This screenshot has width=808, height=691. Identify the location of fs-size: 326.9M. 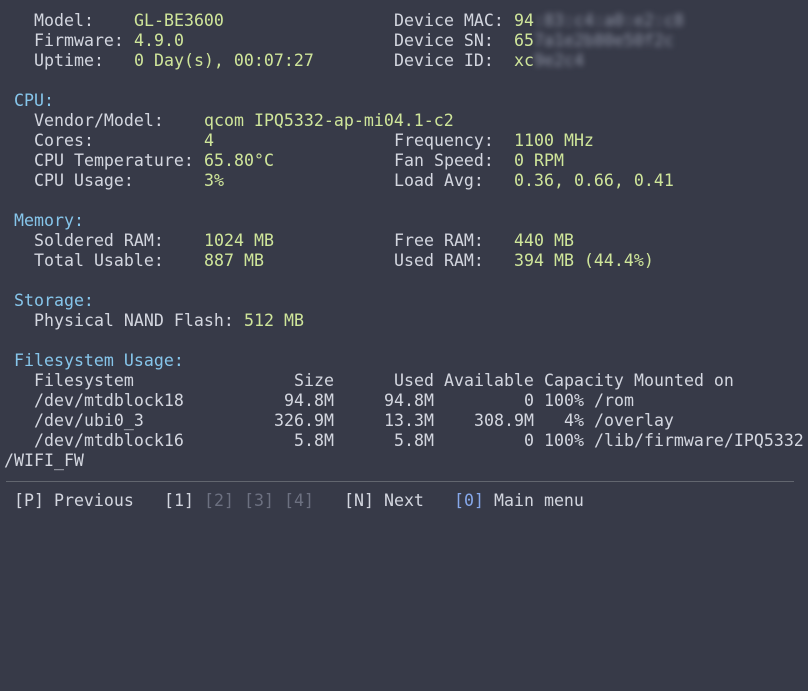
(304, 420).